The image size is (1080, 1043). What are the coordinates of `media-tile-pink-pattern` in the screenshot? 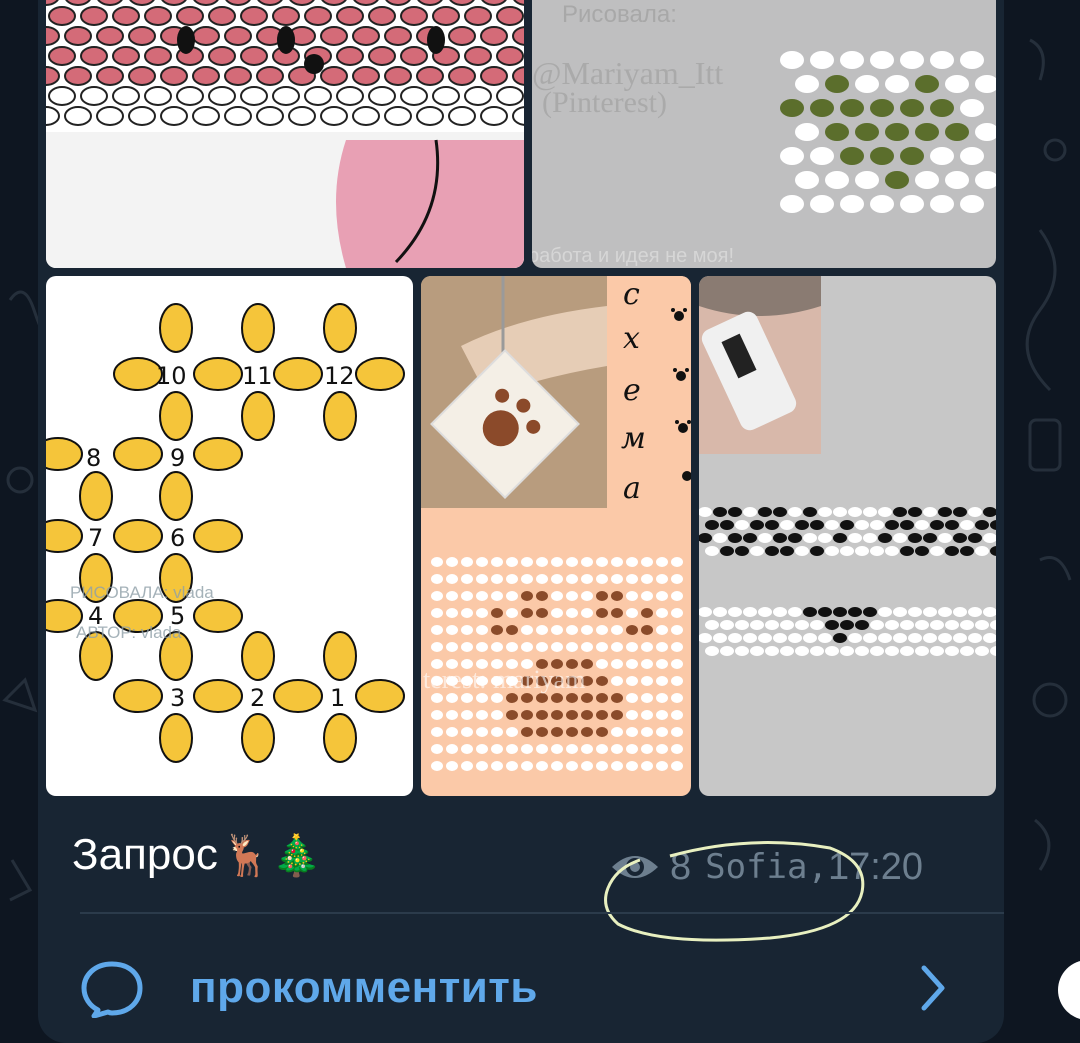 It's located at (285, 134).